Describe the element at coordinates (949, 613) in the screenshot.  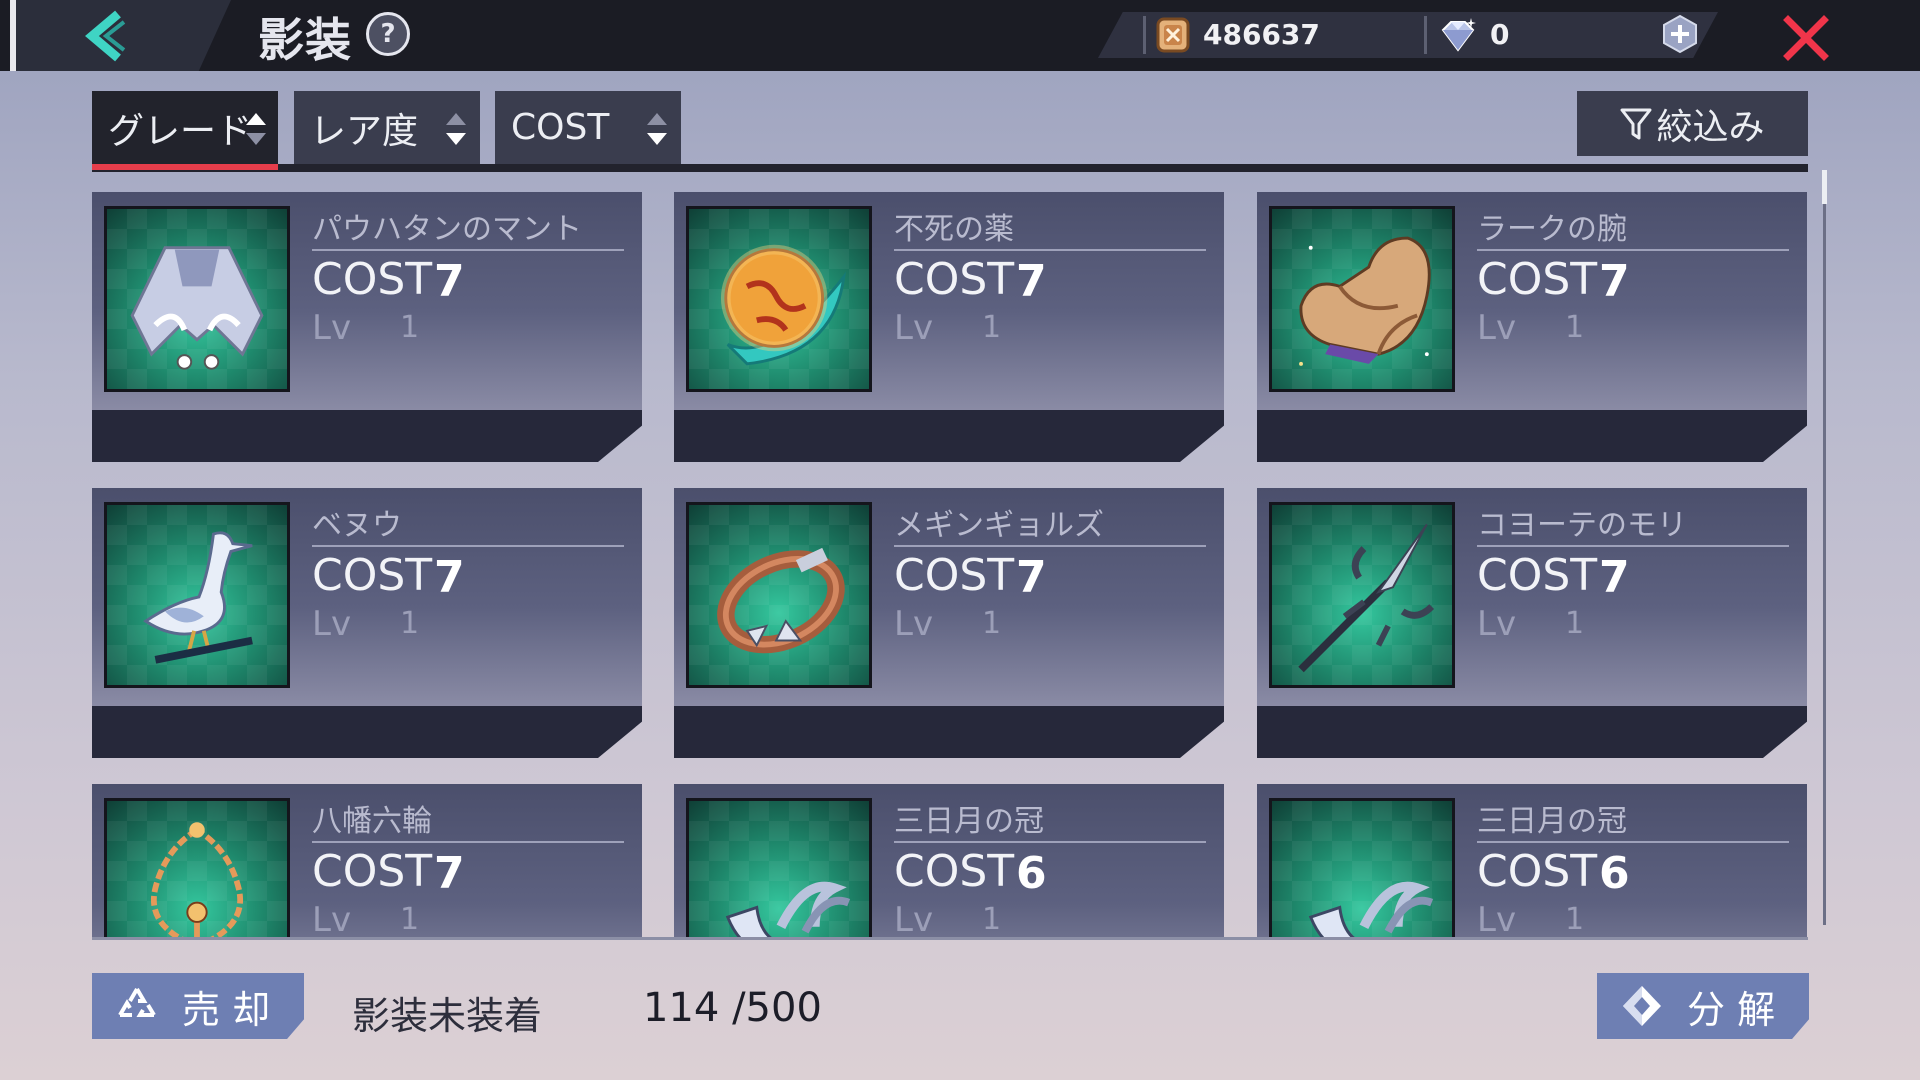
I see `item-card: メギンギョルズ COST 7 Lv 1` at that location.